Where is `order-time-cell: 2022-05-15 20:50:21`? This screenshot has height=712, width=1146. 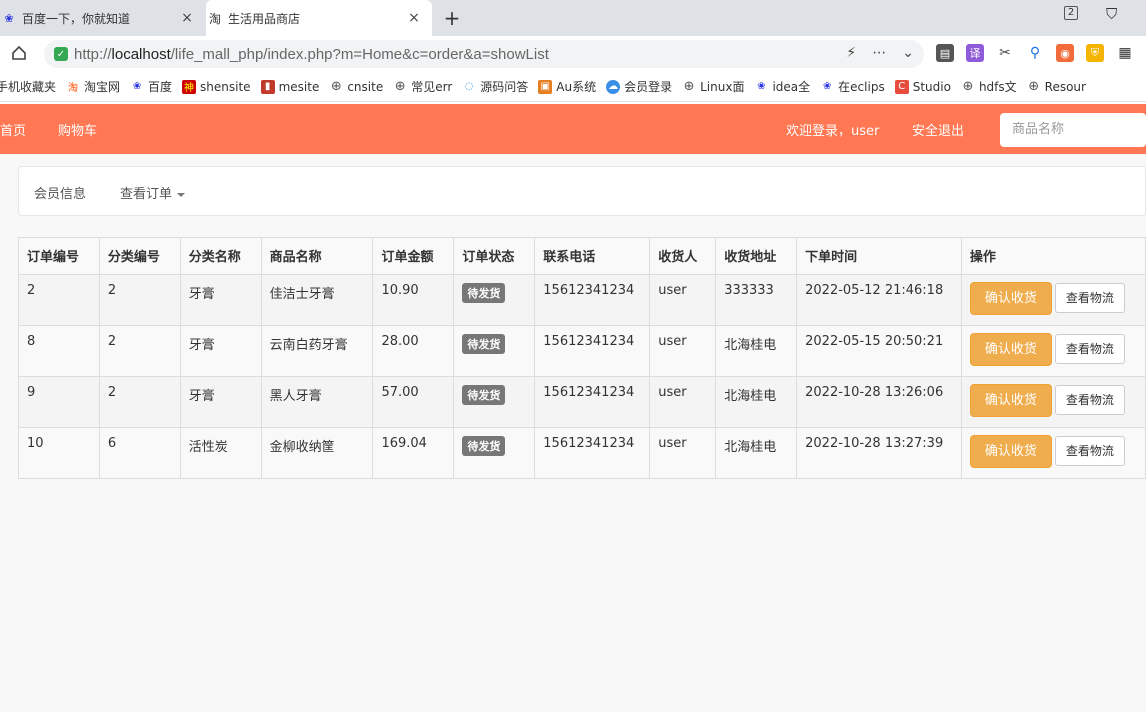 order-time-cell: 2022-05-15 20:50:21 is located at coordinates (879, 351).